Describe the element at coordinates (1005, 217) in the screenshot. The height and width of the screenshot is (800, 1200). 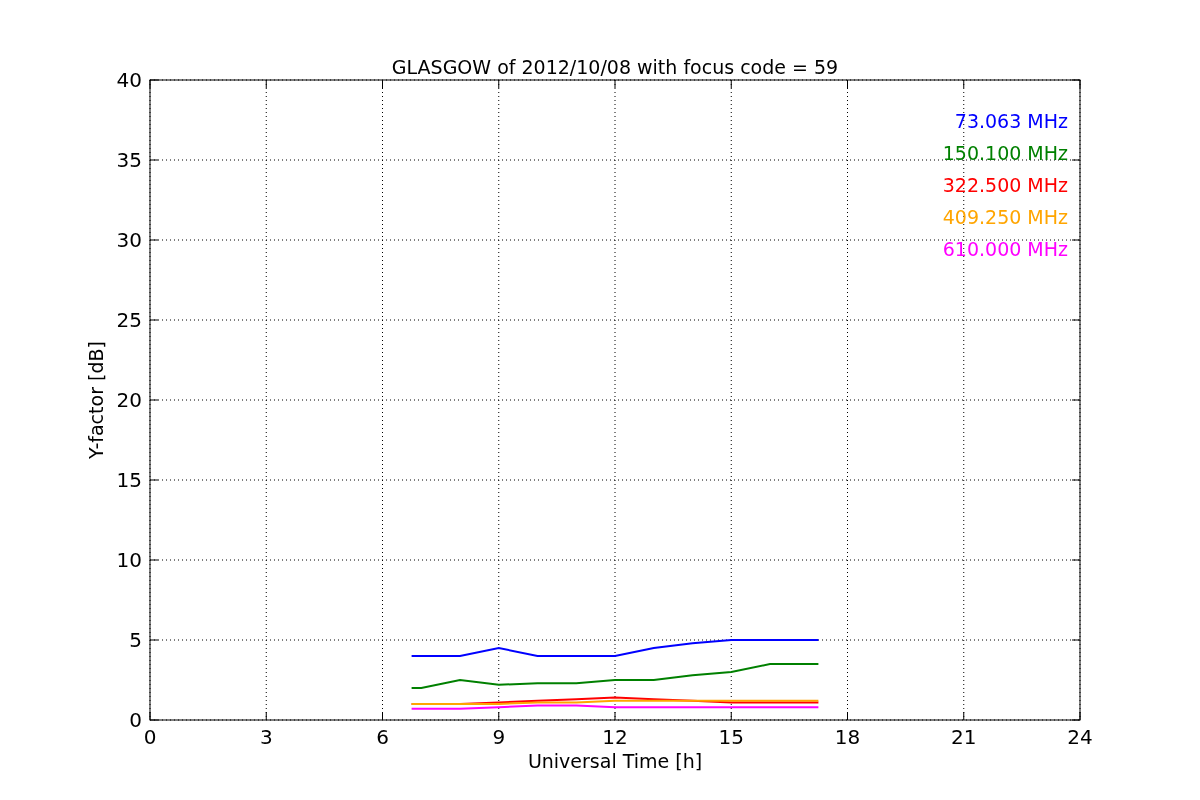
I see `legend-label: 409.250 MHz` at that location.